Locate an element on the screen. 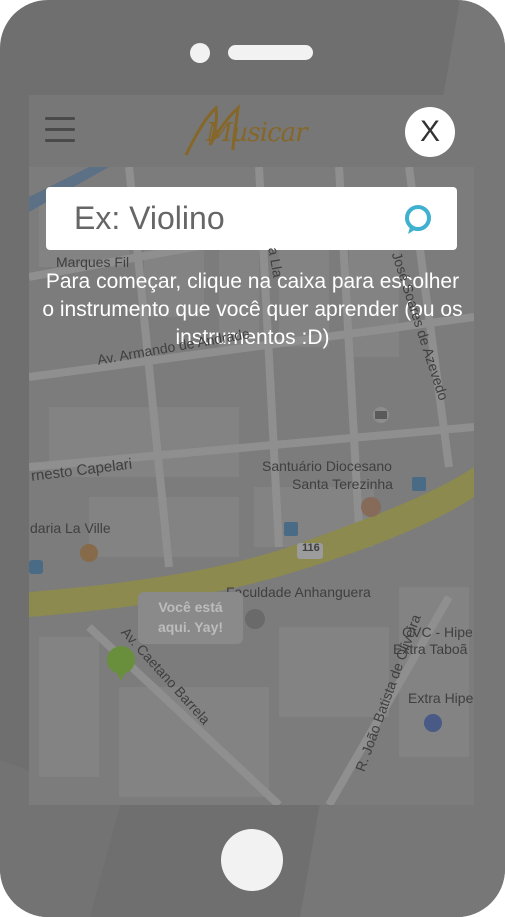  map-label-cvc: CVC - Hipe is located at coordinates (437, 632).